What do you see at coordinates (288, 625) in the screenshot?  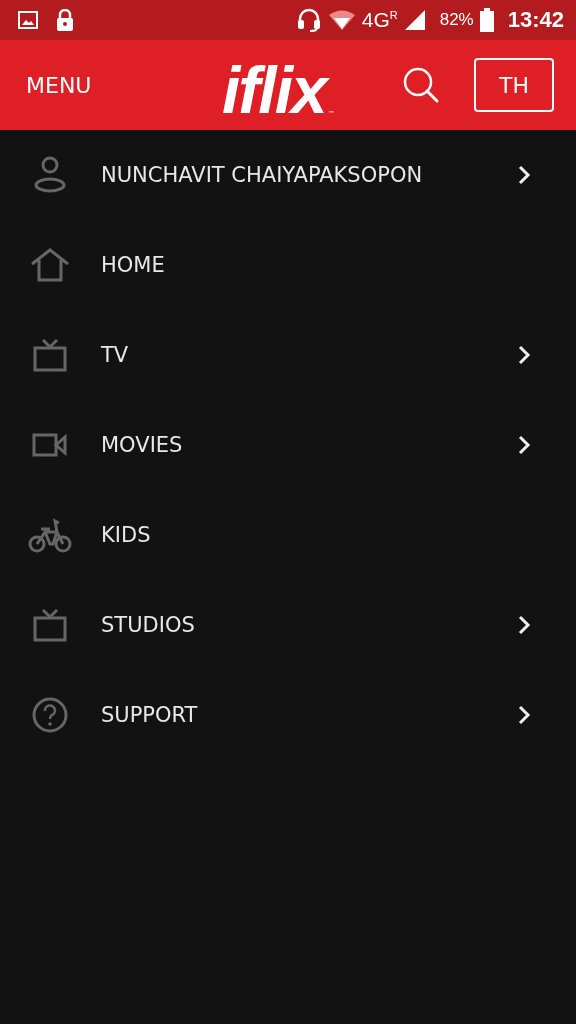 I see `menu-item: STUDIOS` at bounding box center [288, 625].